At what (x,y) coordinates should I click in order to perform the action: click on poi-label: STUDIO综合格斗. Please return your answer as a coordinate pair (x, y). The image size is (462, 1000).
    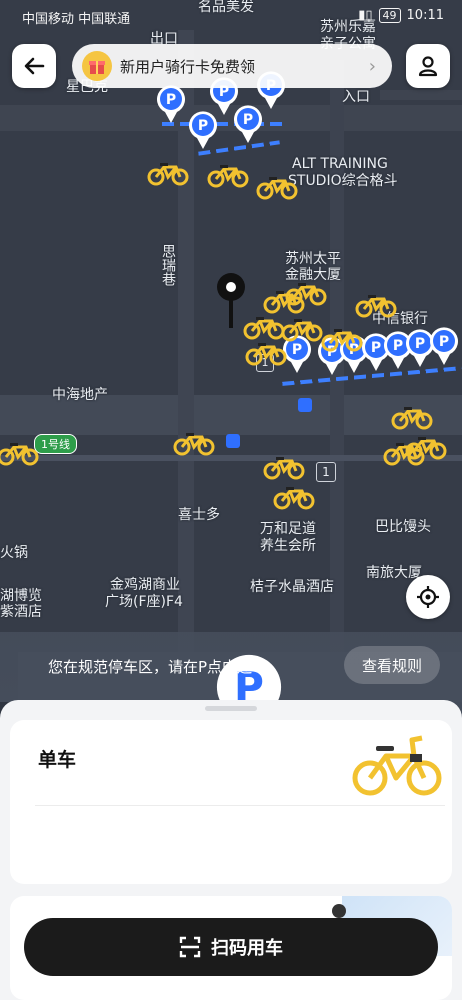
    Looking at the image, I should click on (343, 181).